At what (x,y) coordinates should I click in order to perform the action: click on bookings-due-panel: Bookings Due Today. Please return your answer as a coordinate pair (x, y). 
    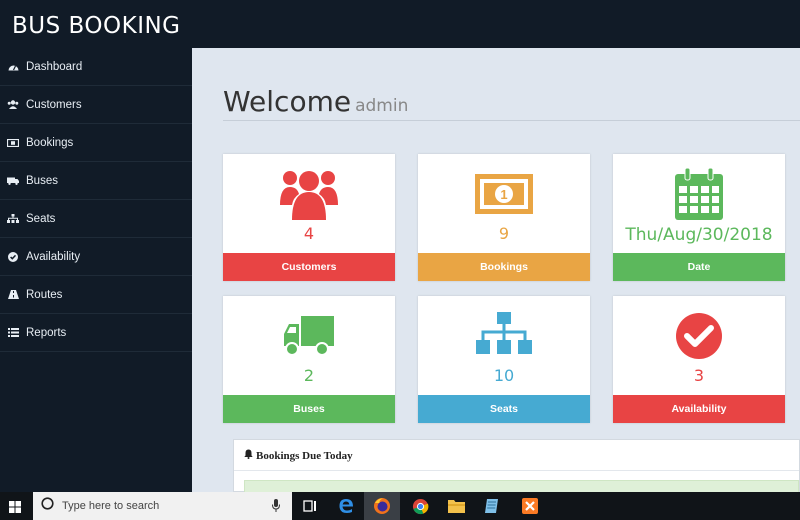
    Looking at the image, I should click on (516, 466).